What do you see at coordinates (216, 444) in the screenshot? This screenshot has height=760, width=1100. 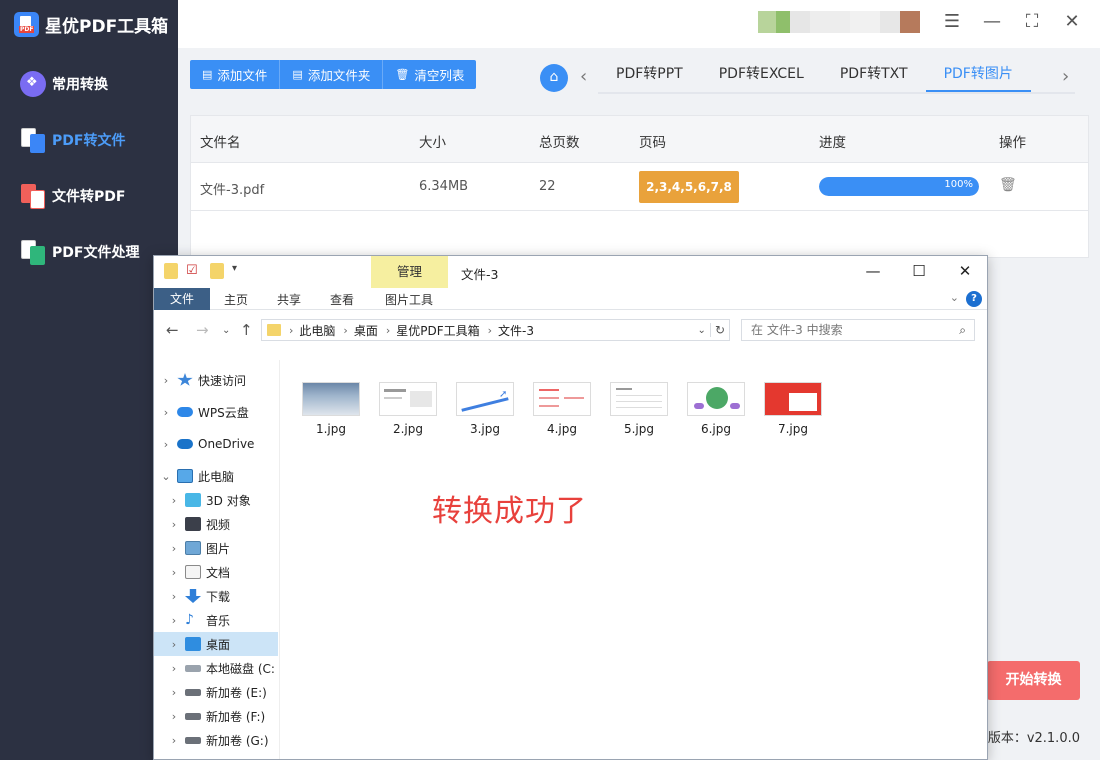 I see `nav-item-onedrive: › OneDrive` at bounding box center [216, 444].